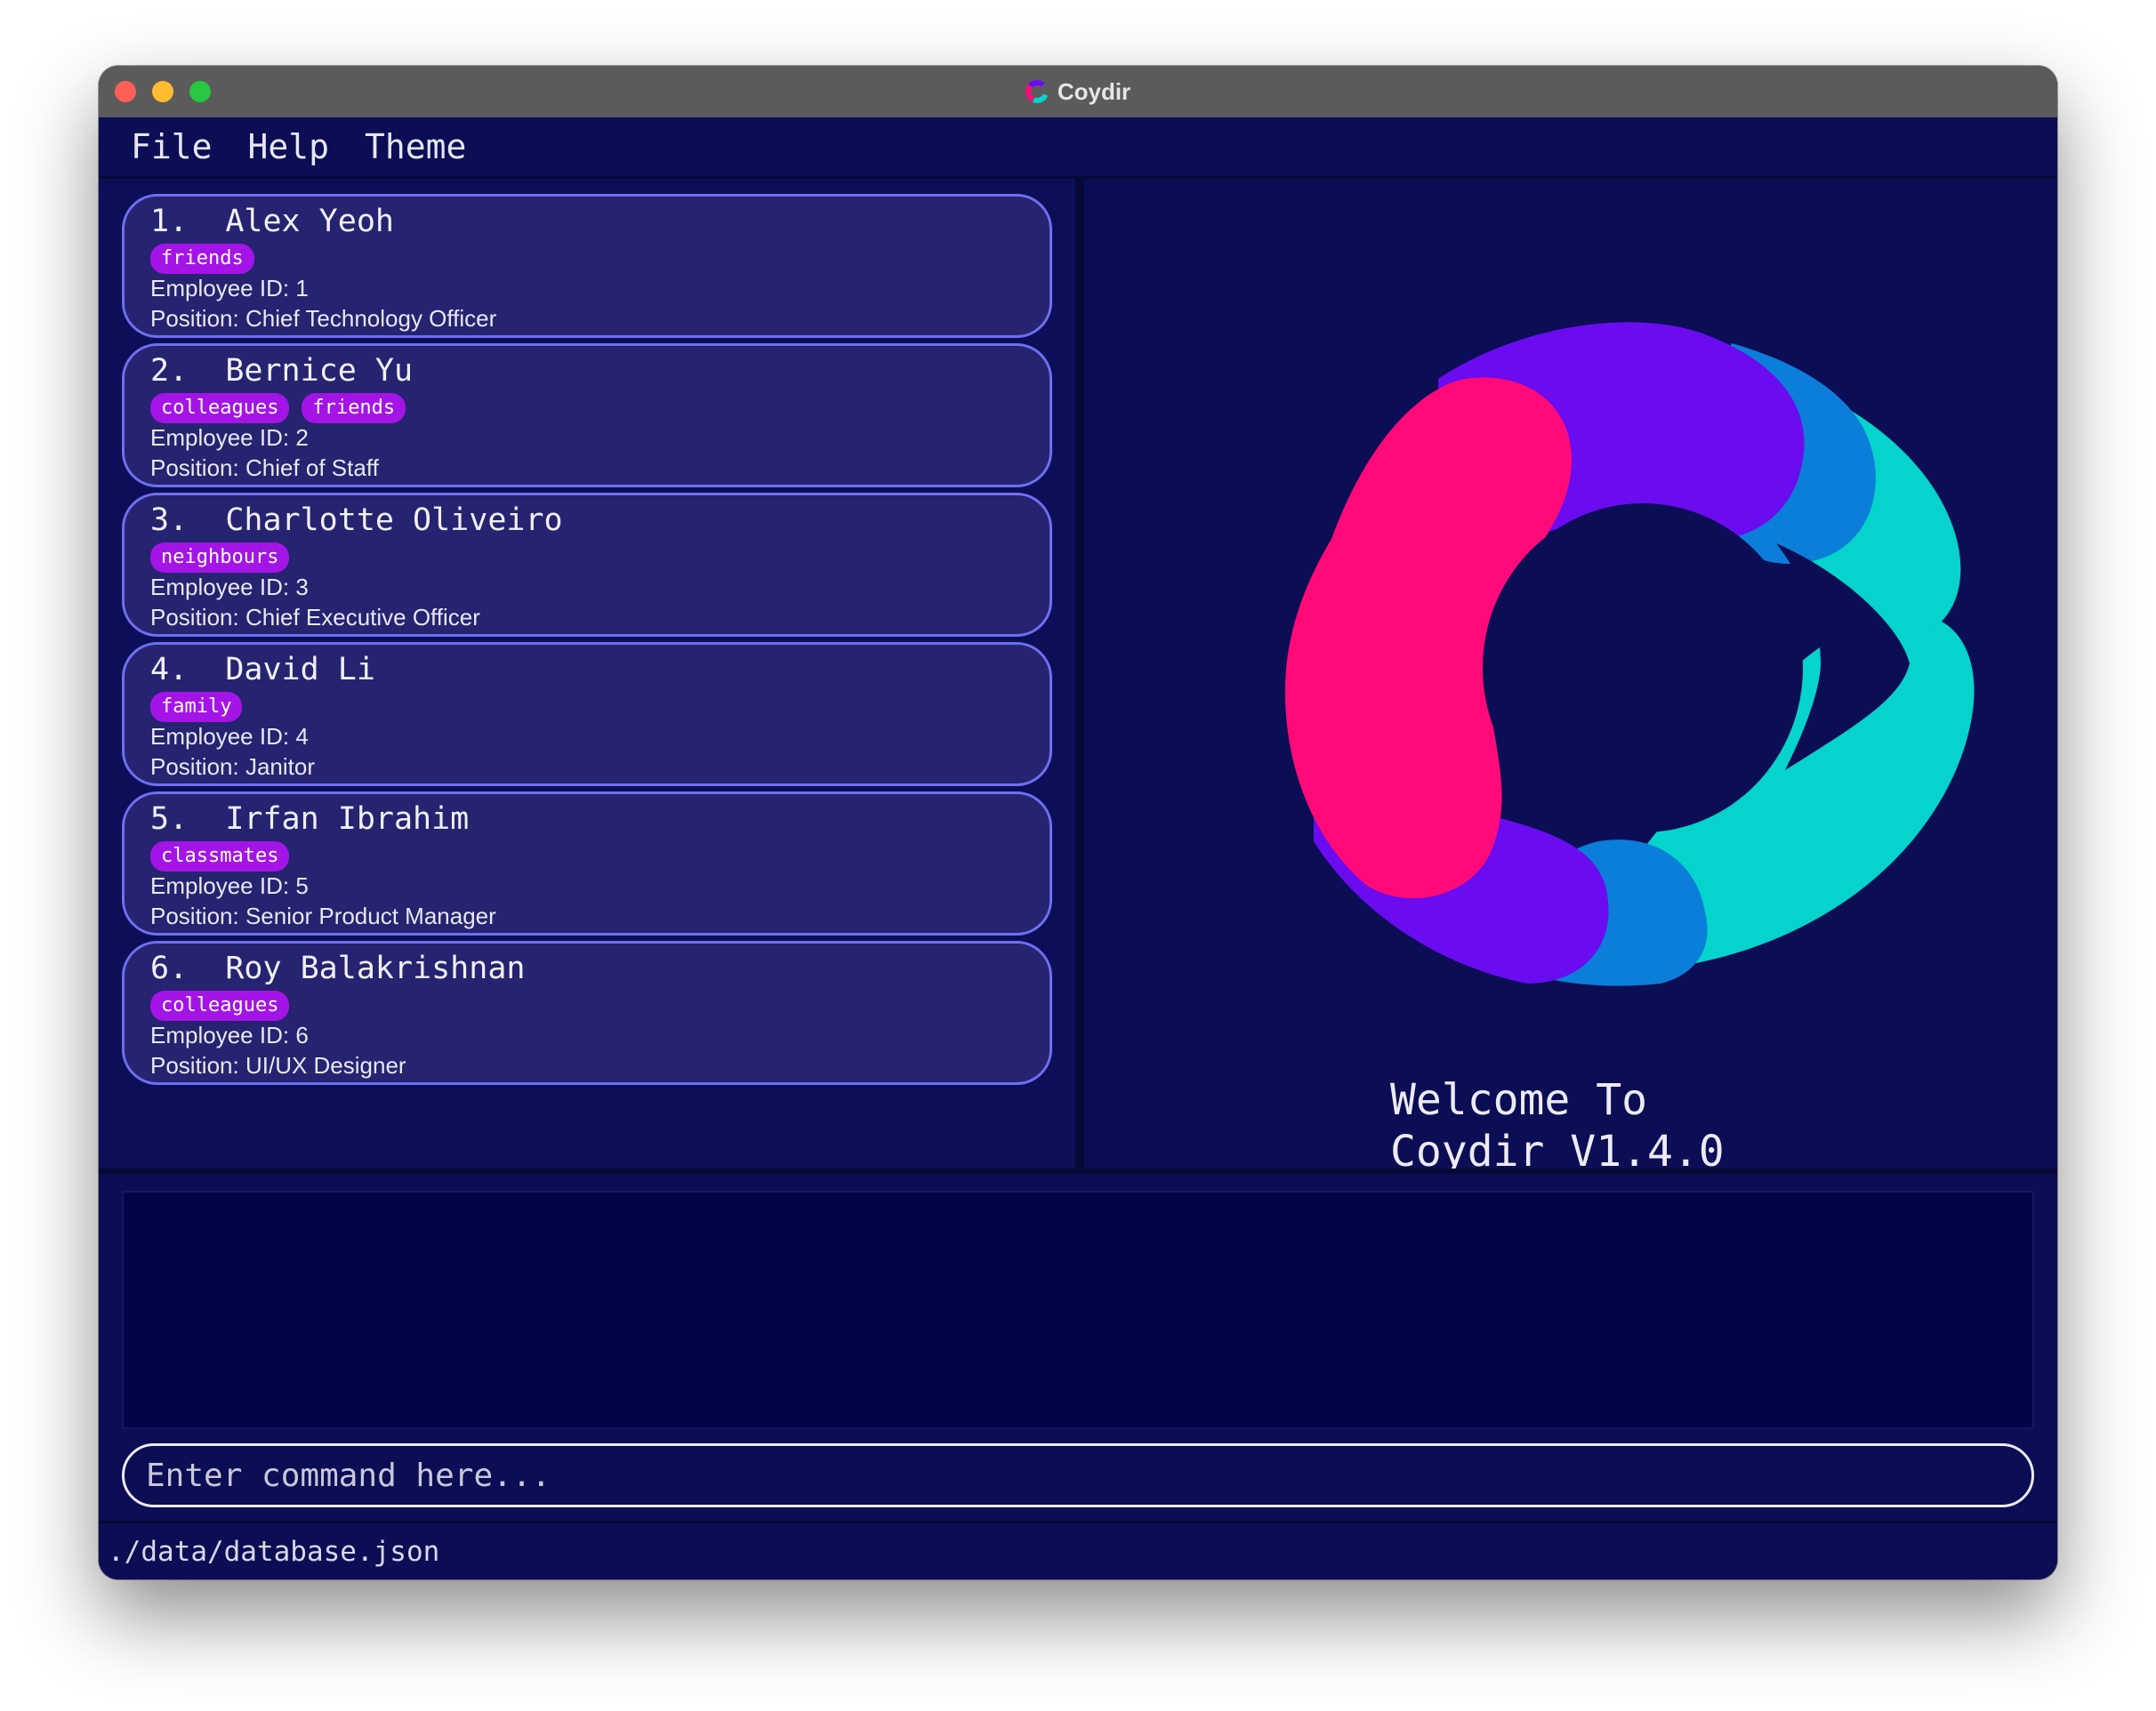 The width and height of the screenshot is (2156, 1711). Describe the element at coordinates (302, 288) in the screenshot. I see `employee-id-value: 1` at that location.